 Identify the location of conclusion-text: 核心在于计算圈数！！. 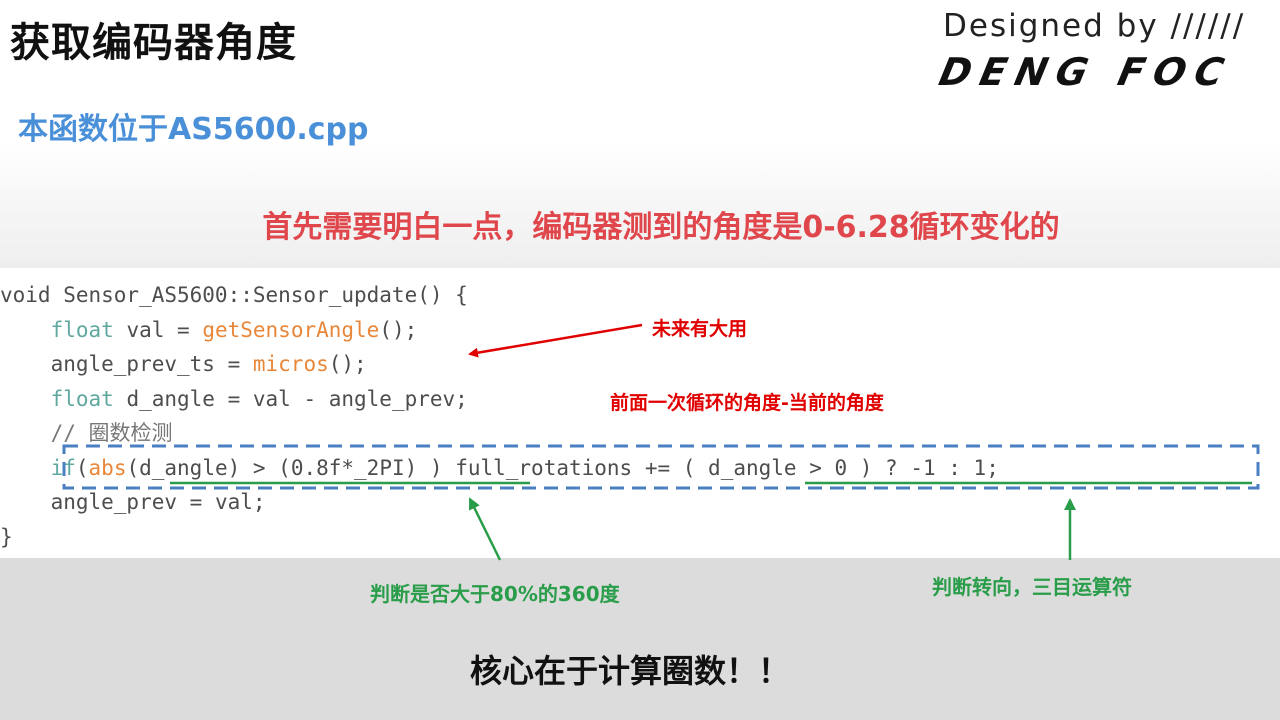
(629, 671).